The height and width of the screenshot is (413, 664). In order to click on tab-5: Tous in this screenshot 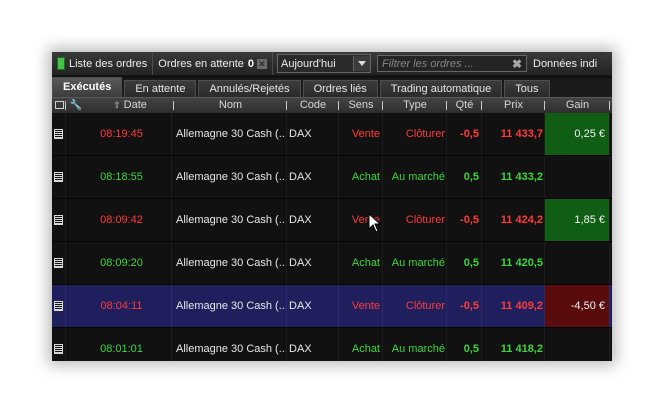, I will do `click(527, 88)`.